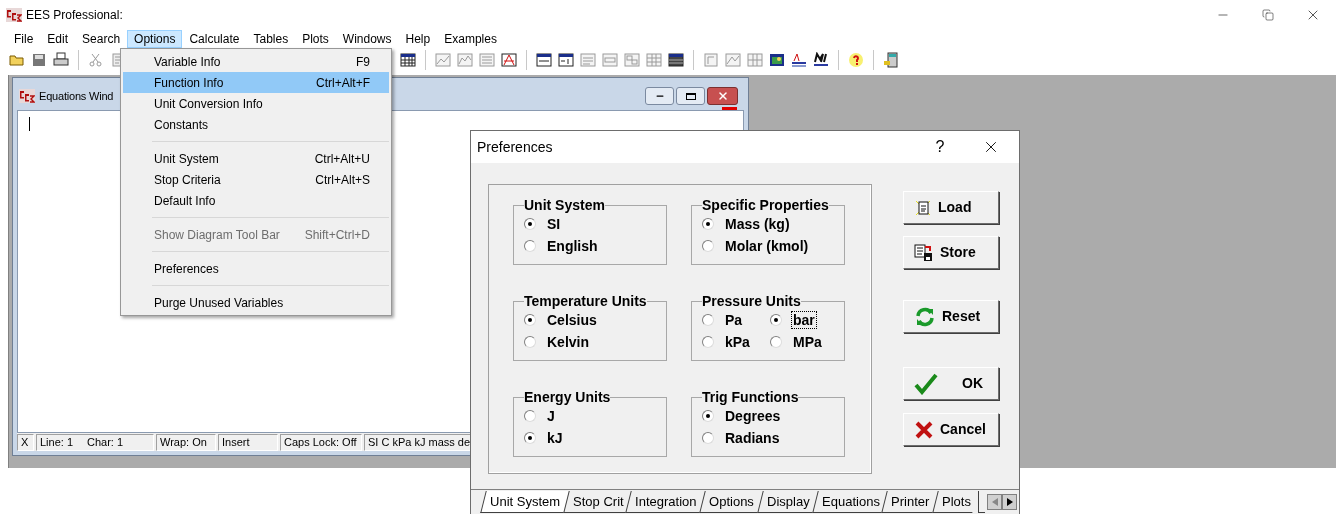 The image size is (1336, 514). Describe the element at coordinates (271, 39) in the screenshot. I see `menu-item: Tables` at that location.